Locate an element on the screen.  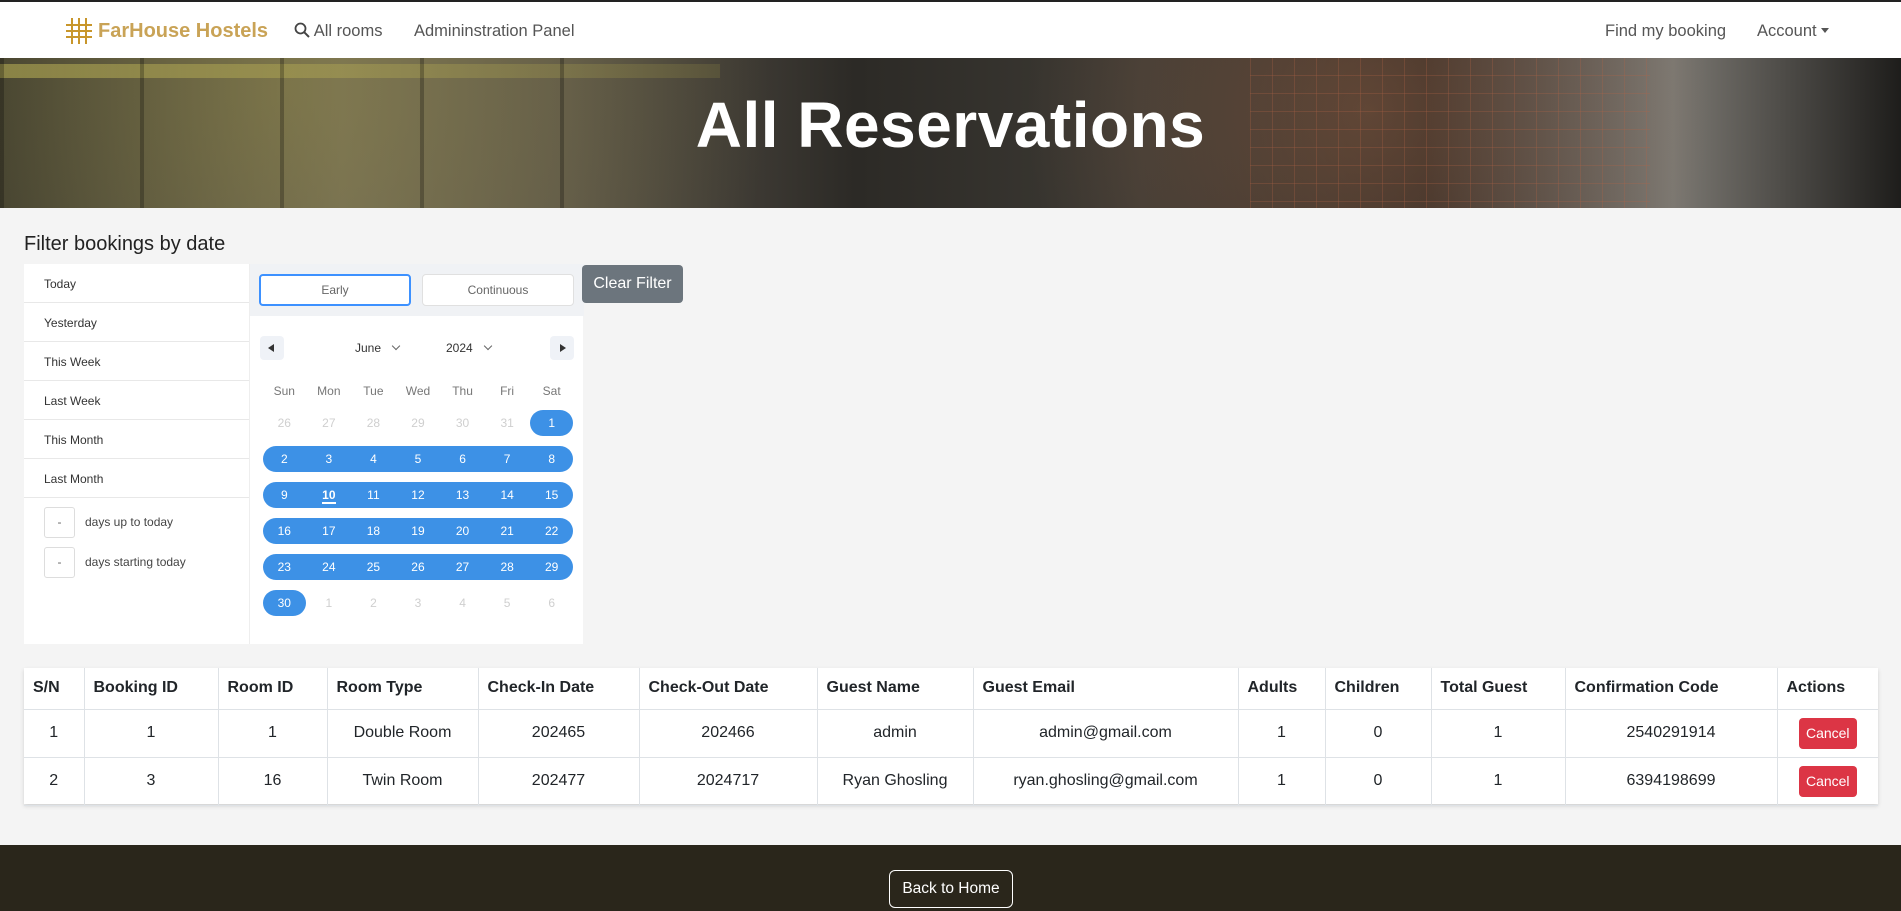
calendar-day: 26 is located at coordinates (418, 567).